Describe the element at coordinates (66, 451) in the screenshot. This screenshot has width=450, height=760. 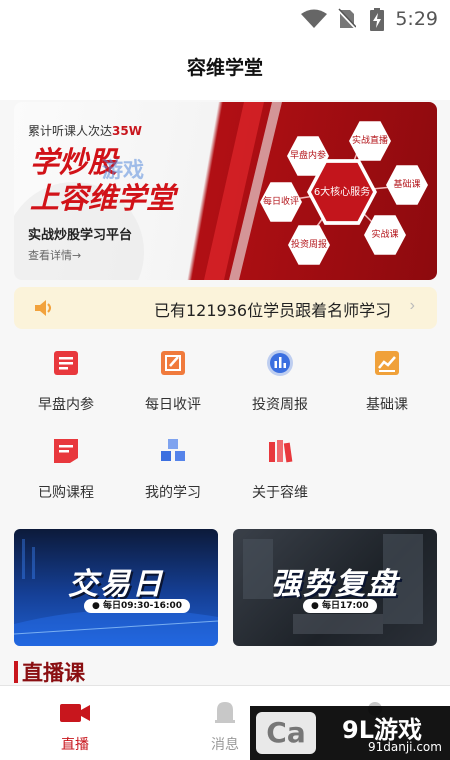
I see `purchased-icon` at that location.